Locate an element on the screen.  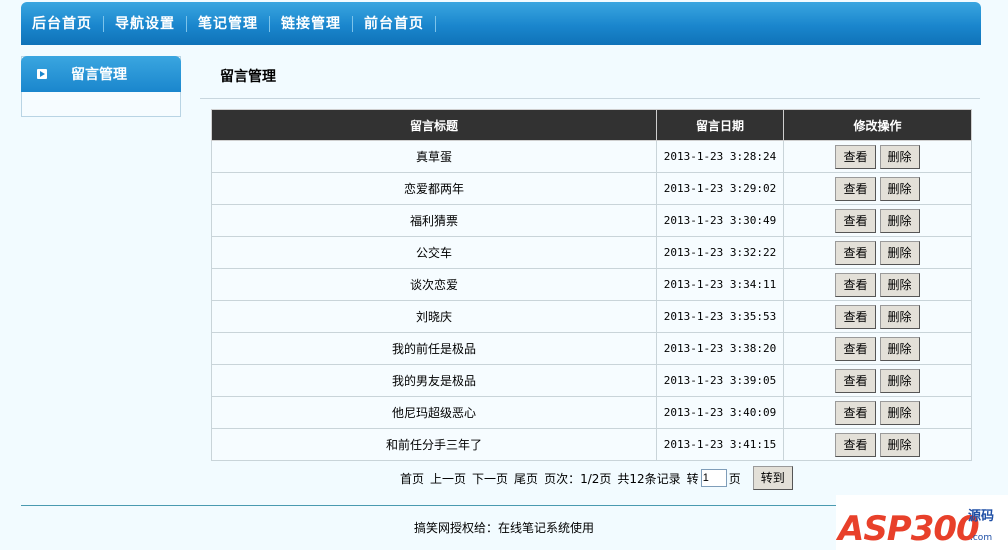
table-row: 和前任分手三年了 2013-1-23 3:41:15 查看 删除 is located at coordinates (591, 444).